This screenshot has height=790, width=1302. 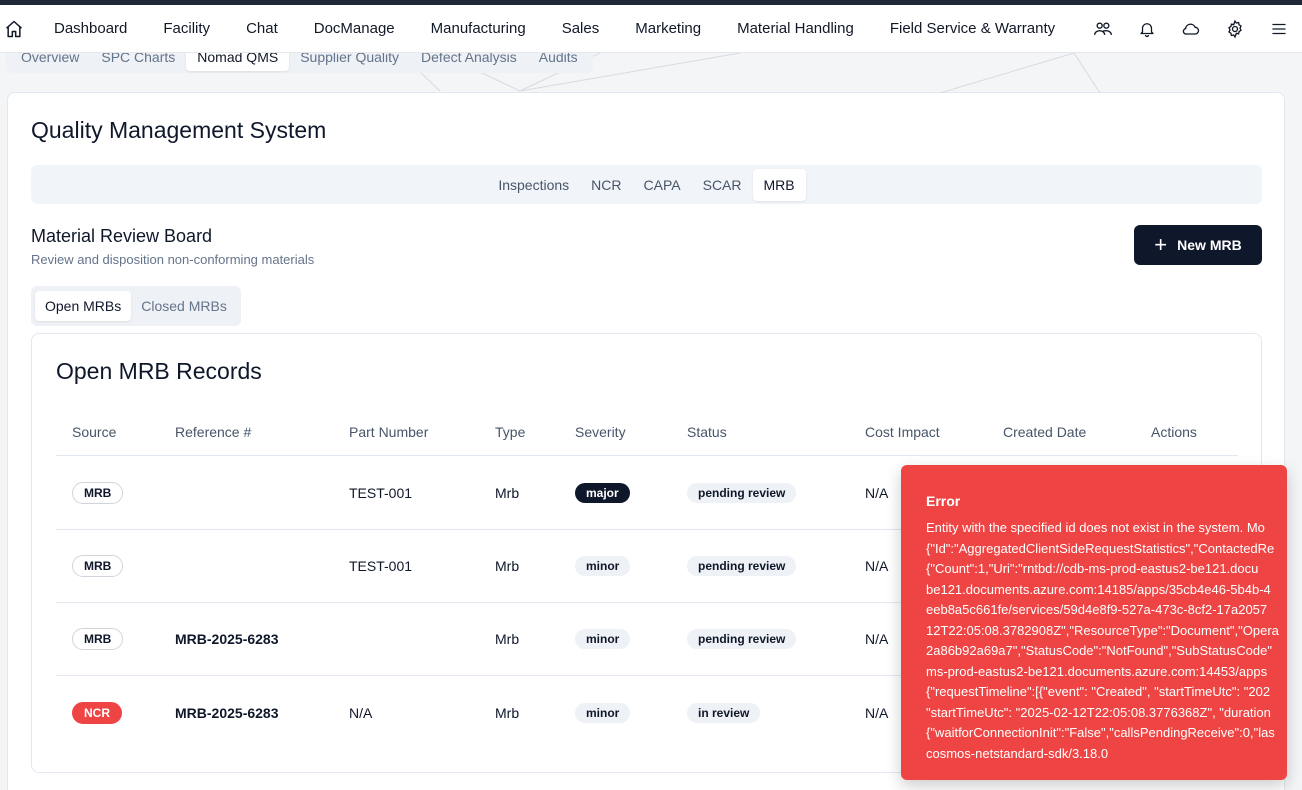 I want to click on nav-item-field-service: Field Service & Warranty, so click(x=972, y=28).